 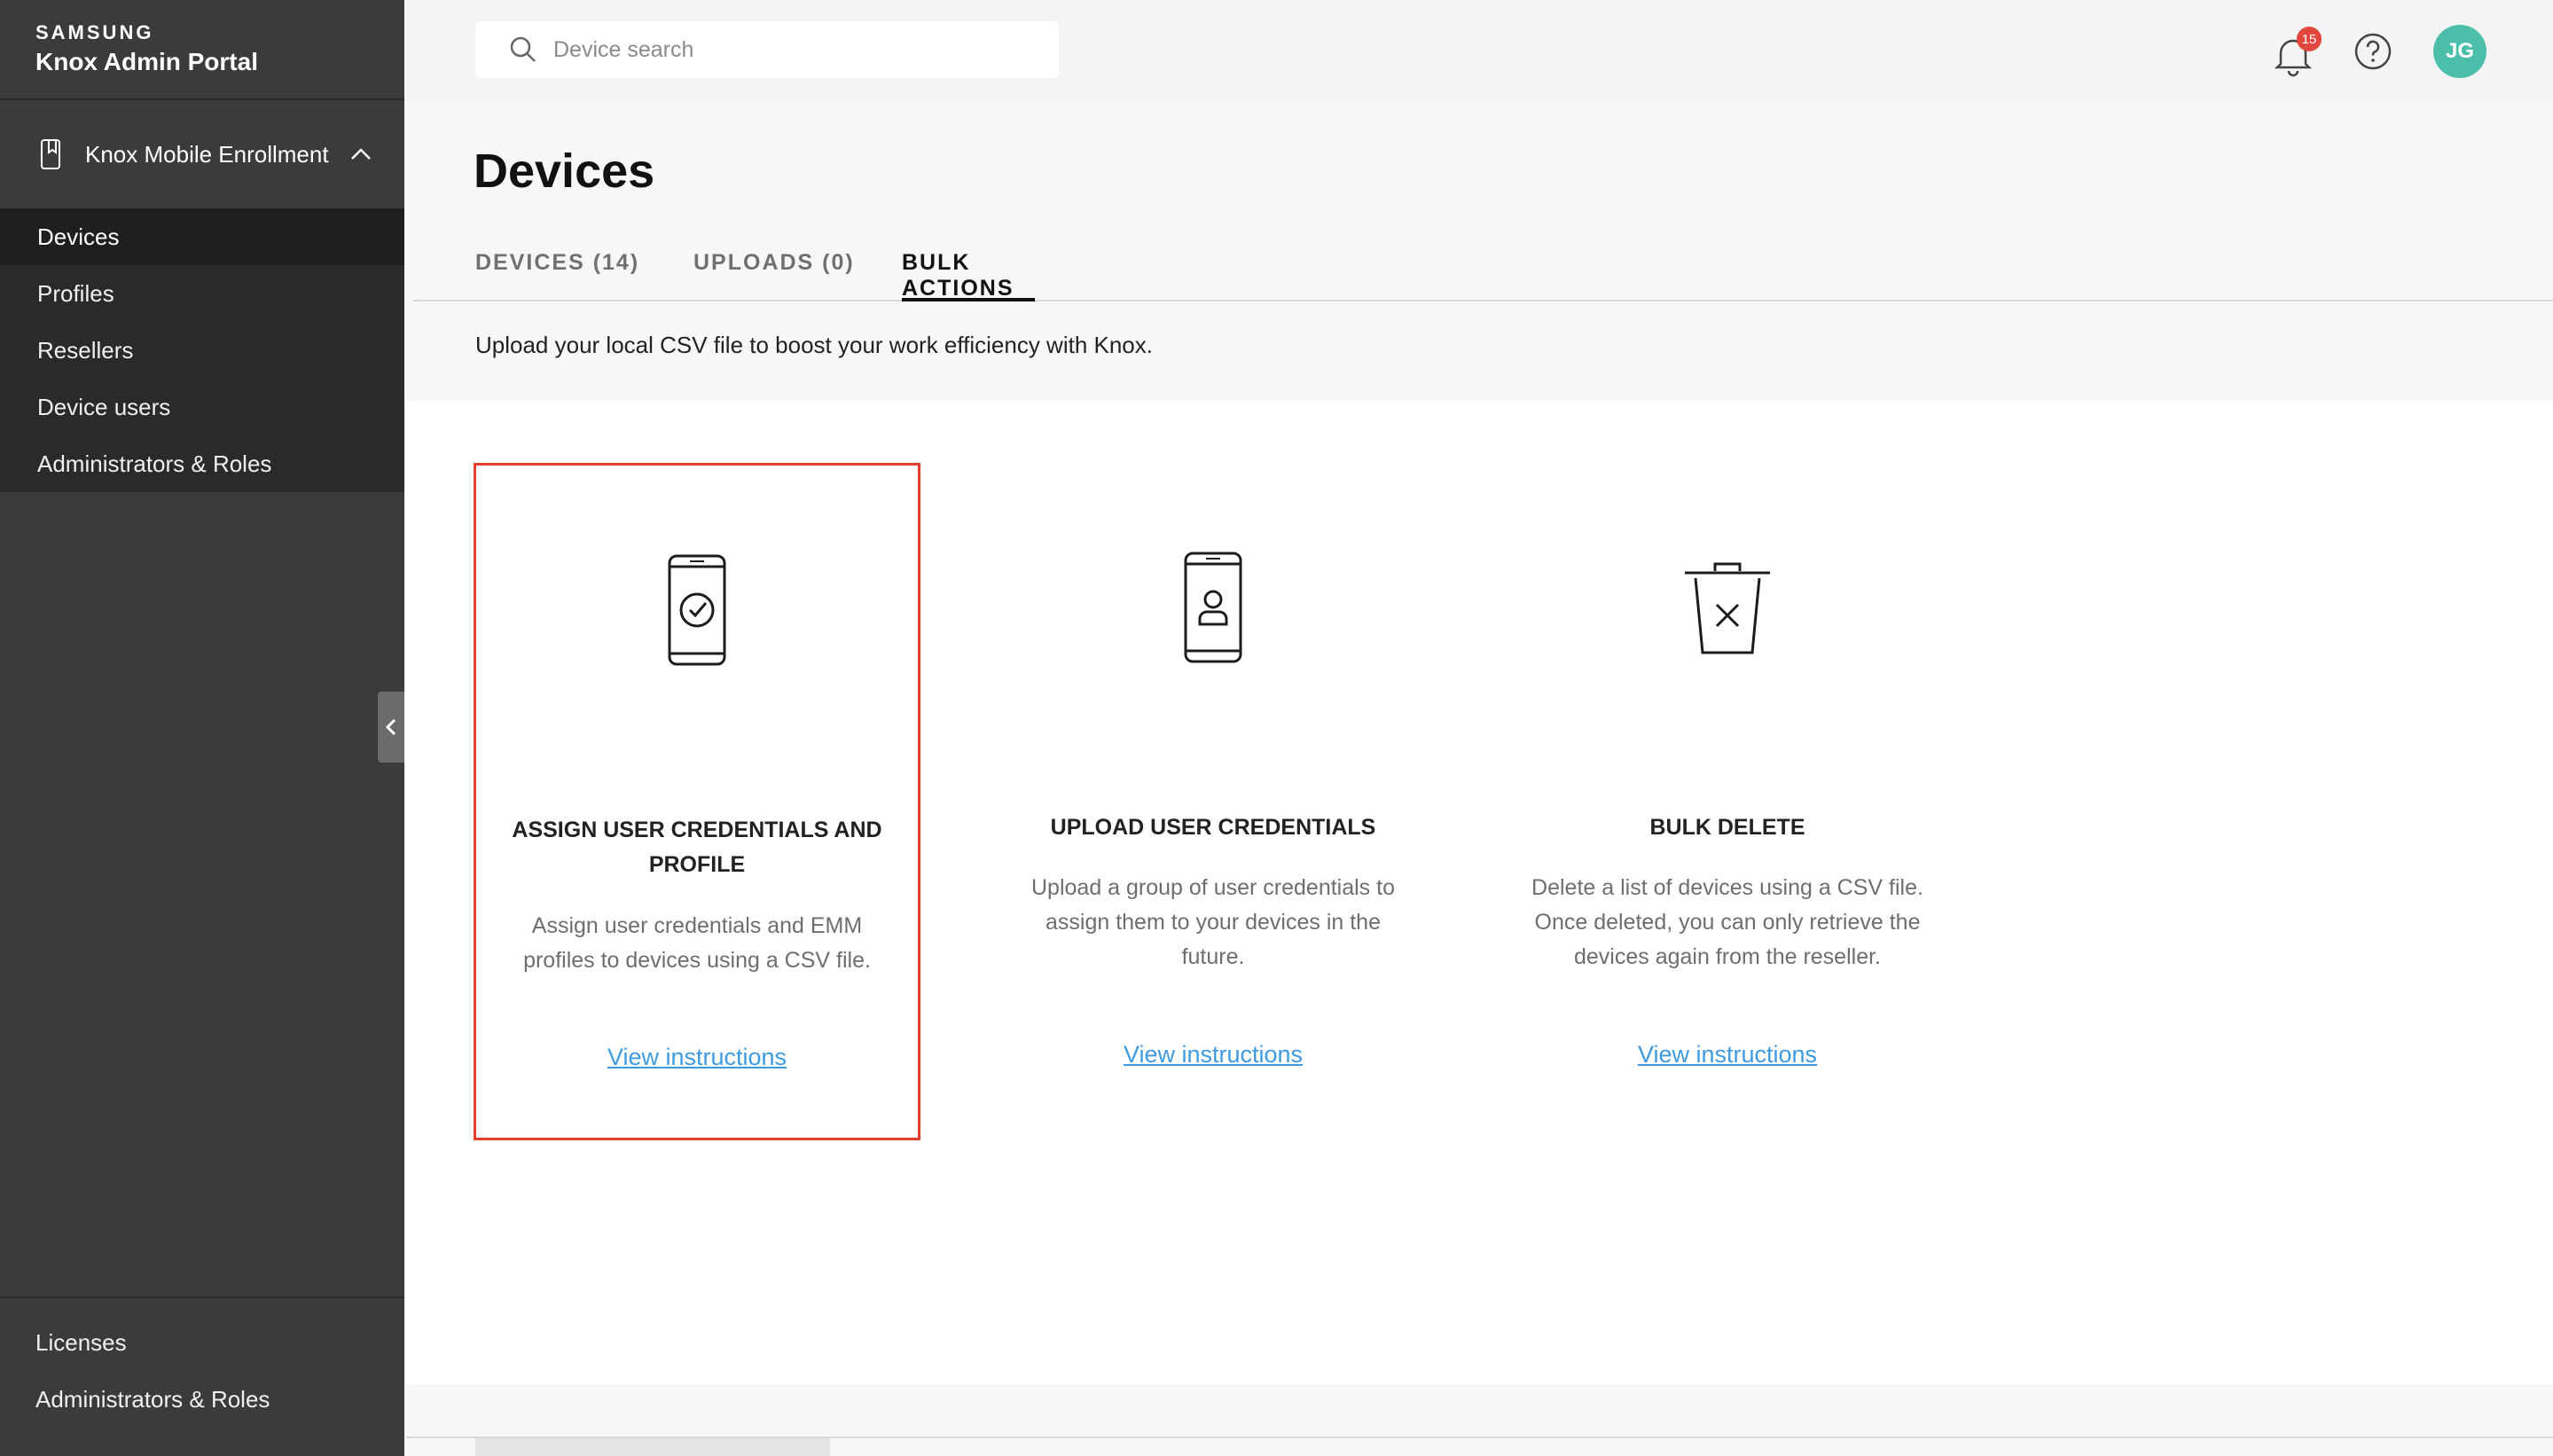 I want to click on sidebar-bottom: Licenses Administrators & Roles, so click(x=202, y=1376).